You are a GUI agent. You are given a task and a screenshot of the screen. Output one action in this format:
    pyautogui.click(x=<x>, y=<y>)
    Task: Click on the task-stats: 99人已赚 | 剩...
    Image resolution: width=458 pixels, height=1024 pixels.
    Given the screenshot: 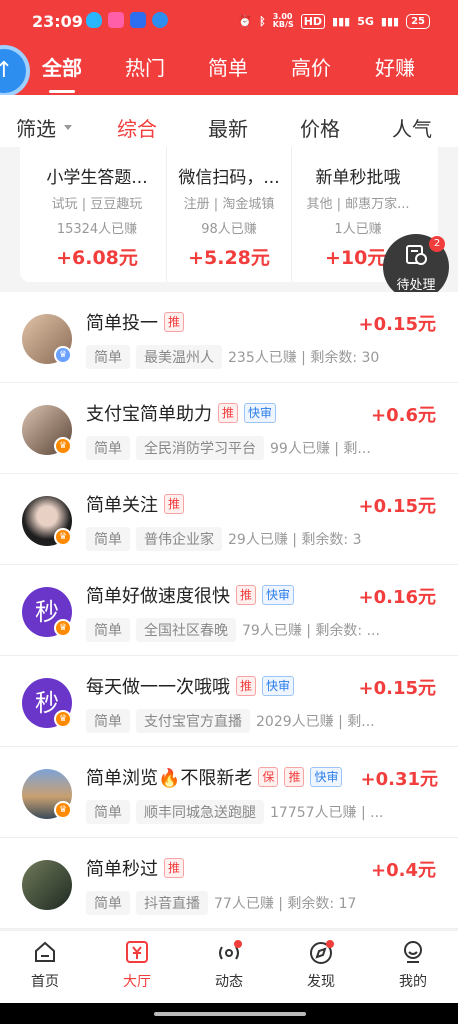 What is the action you would take?
    pyautogui.click(x=320, y=449)
    